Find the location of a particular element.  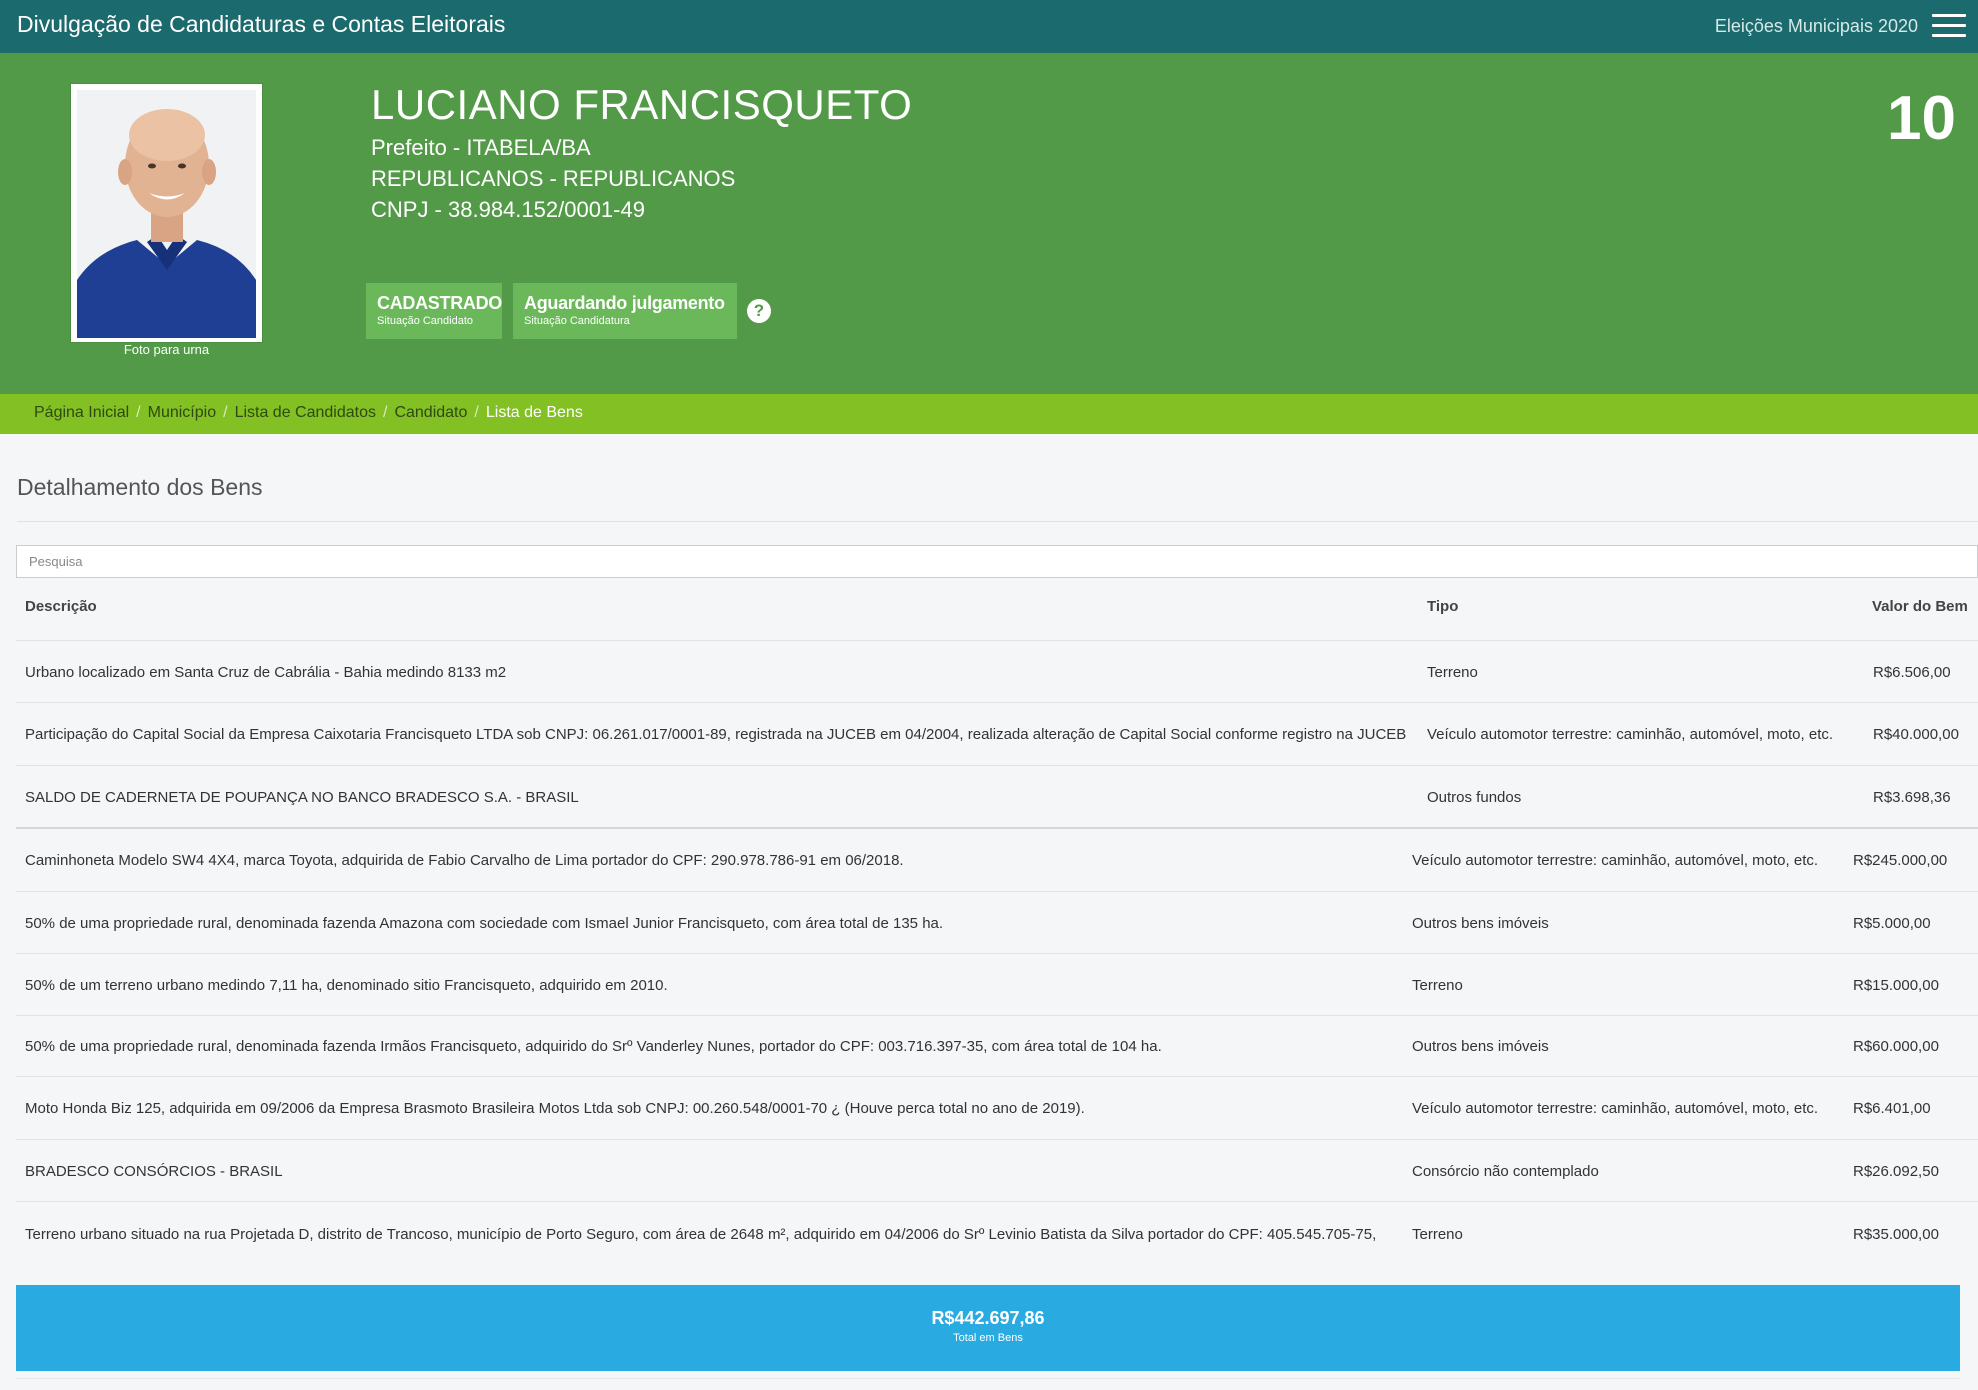

candidate-photo-frame is located at coordinates (166, 213).